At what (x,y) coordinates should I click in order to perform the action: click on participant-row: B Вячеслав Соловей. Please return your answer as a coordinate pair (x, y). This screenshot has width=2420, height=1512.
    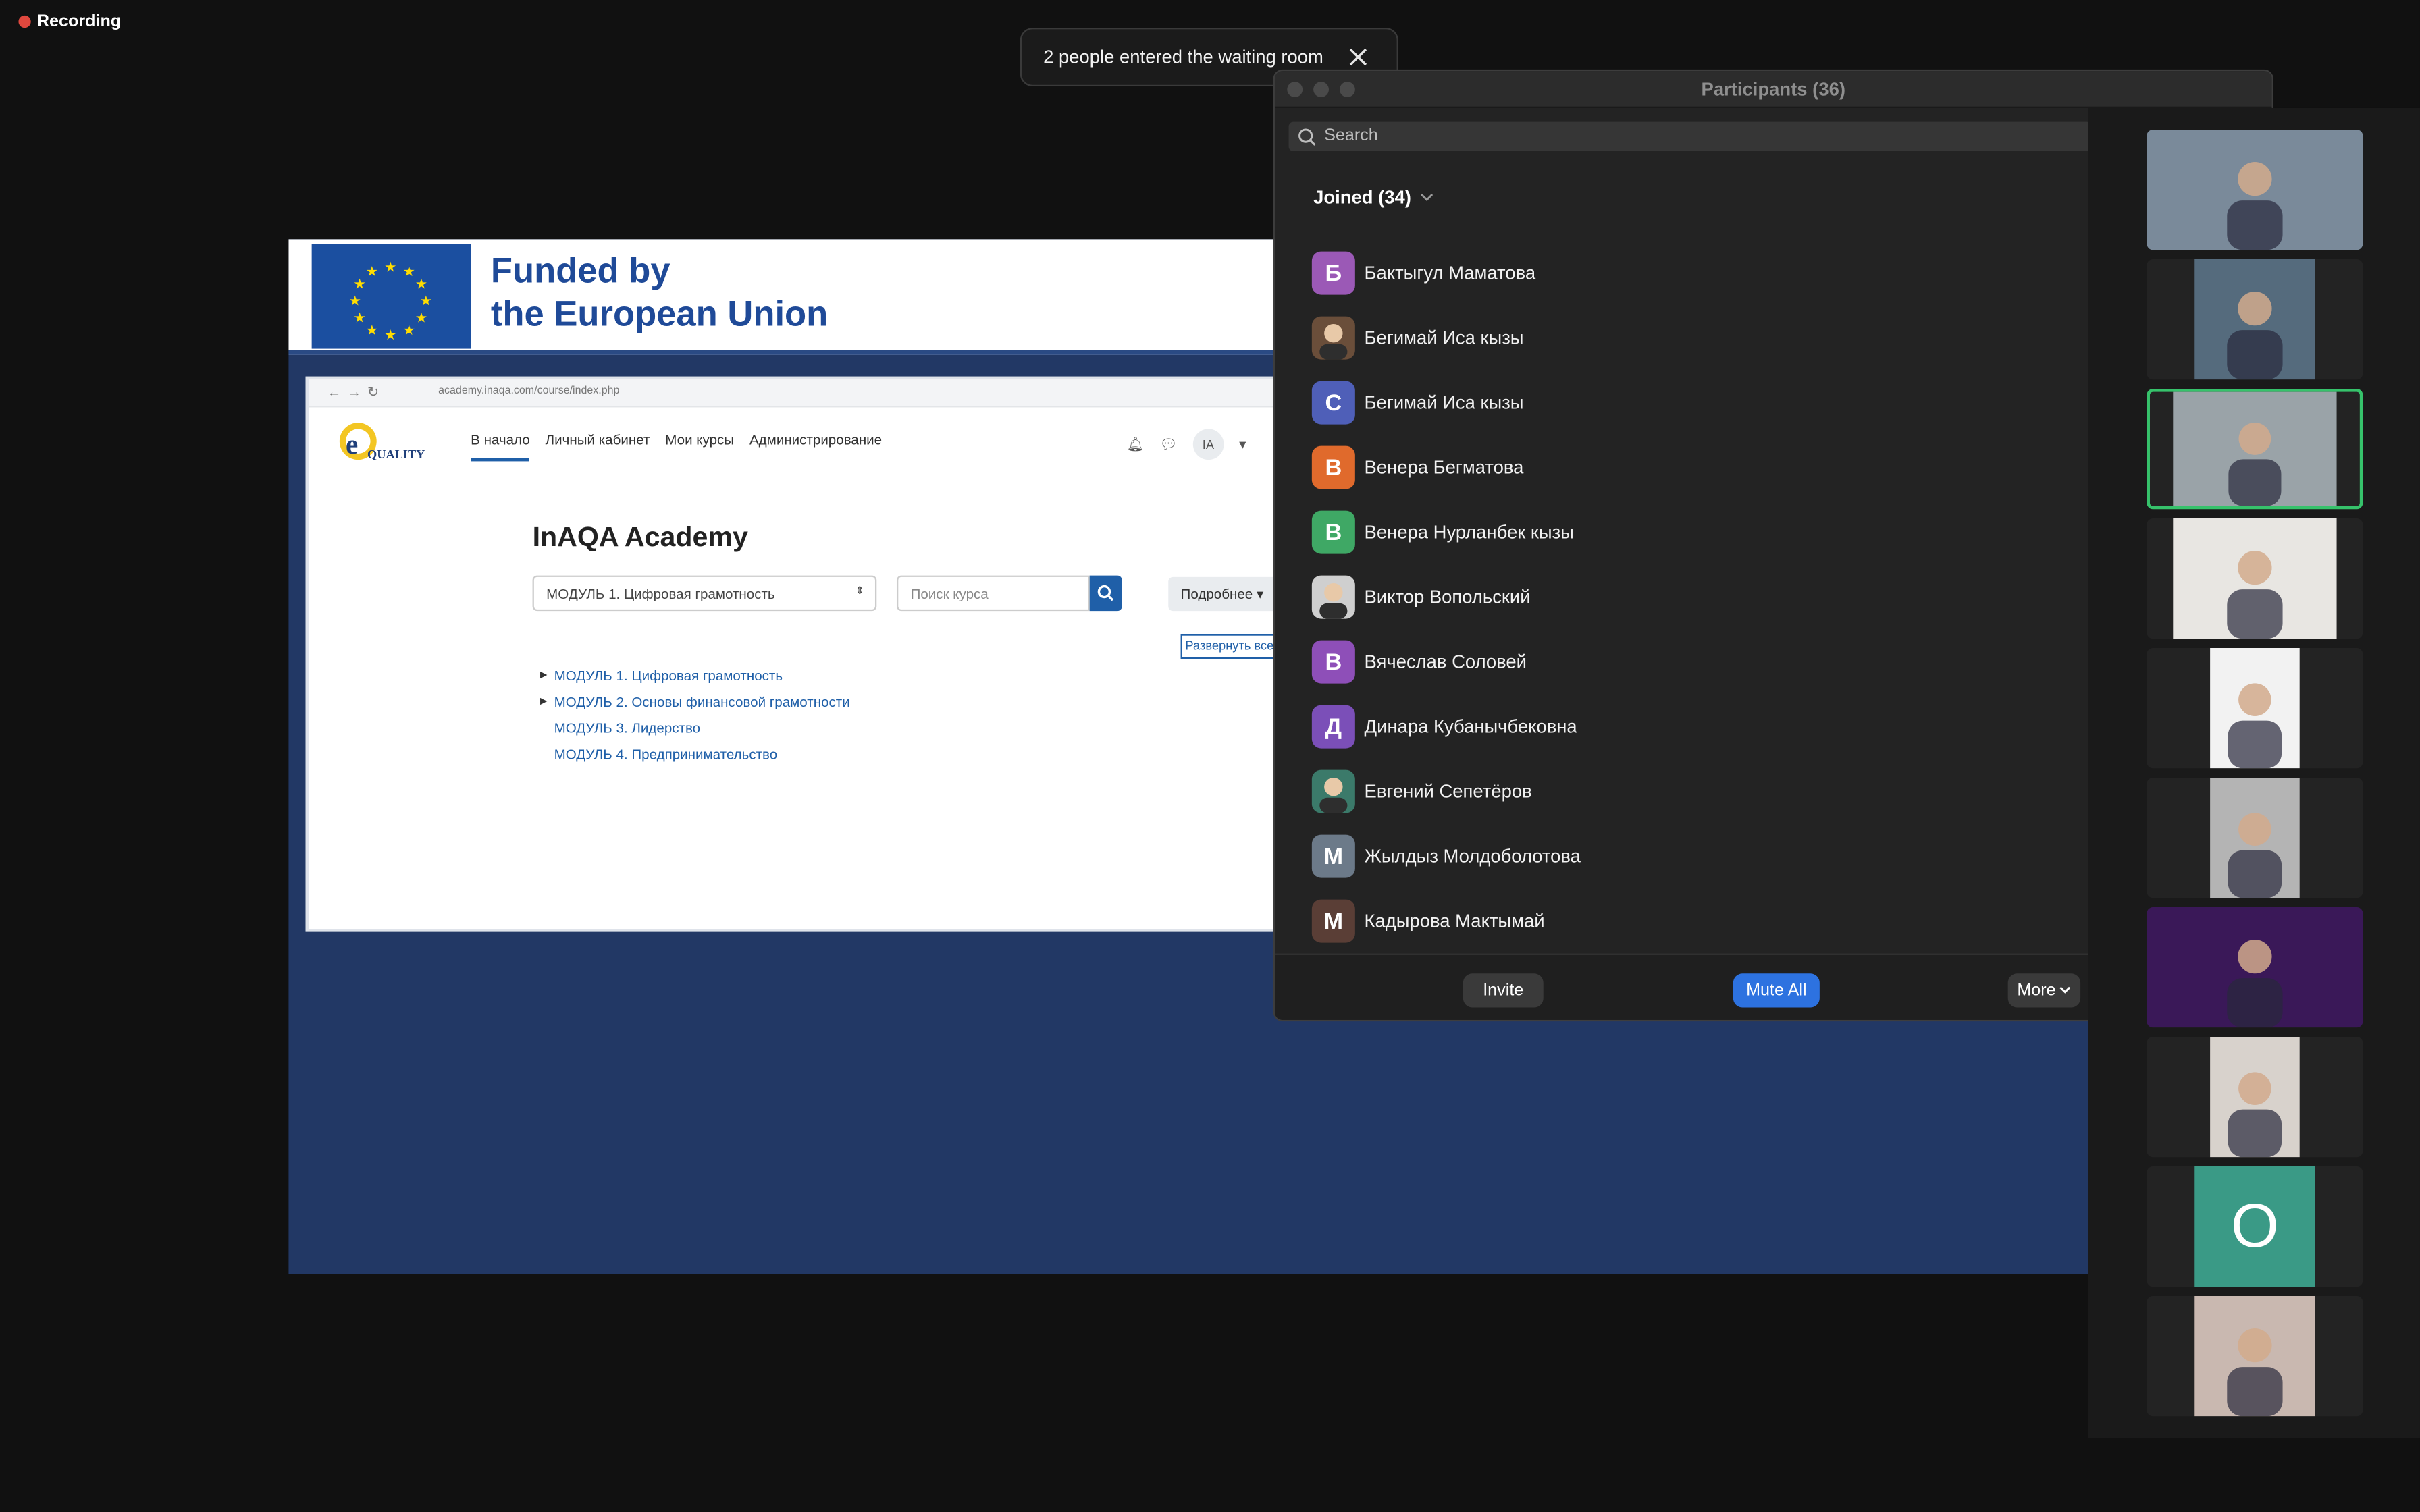
    Looking at the image, I should click on (1697, 662).